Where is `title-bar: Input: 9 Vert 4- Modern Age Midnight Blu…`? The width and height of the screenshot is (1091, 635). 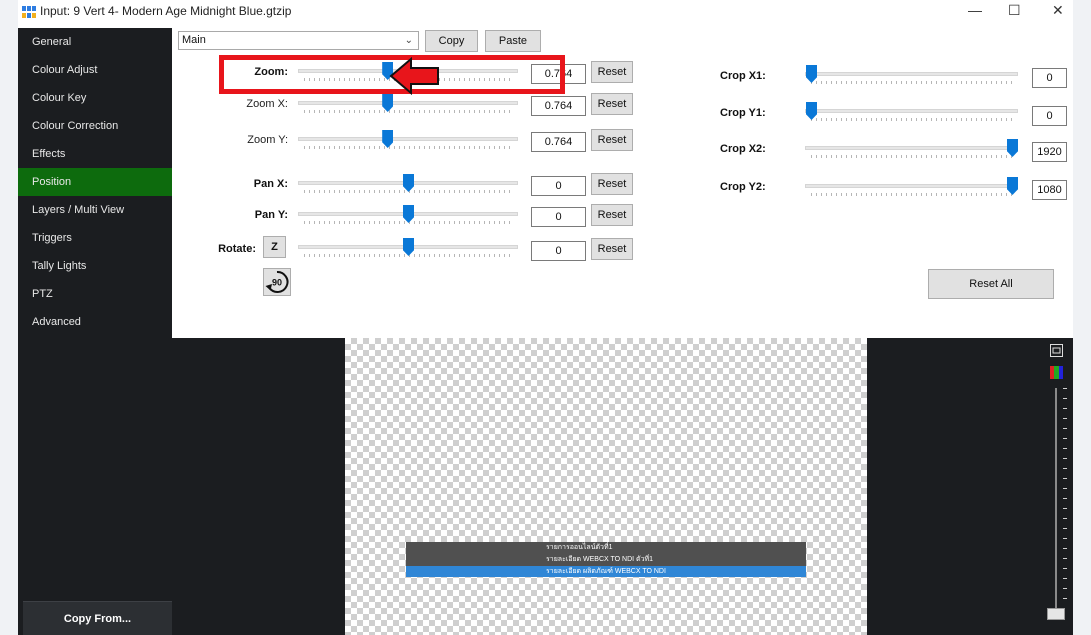
title-bar: Input: 9 Vert 4- Modern Age Midnight Blu… is located at coordinates (545, 14).